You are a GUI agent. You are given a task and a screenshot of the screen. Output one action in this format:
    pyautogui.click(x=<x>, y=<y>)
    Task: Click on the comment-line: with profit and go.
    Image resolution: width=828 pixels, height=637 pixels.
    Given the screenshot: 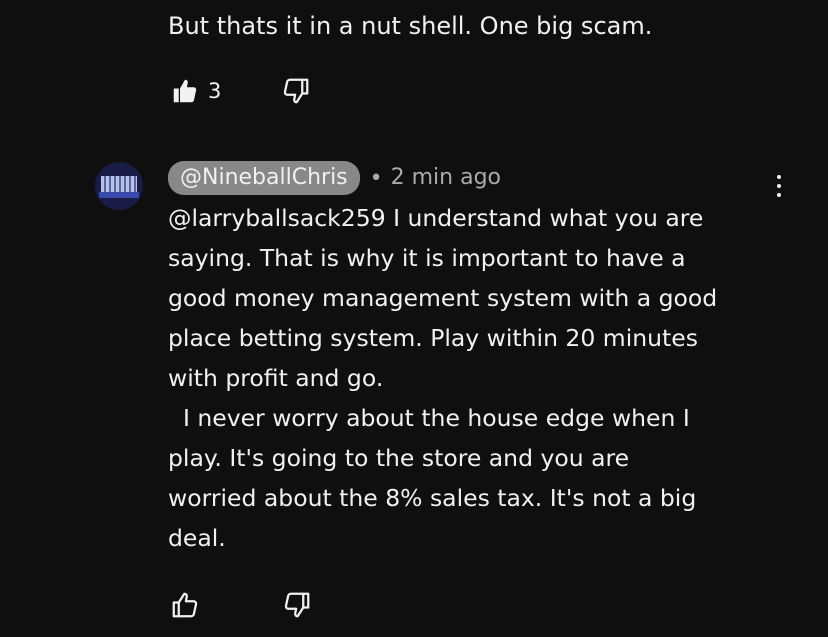 What is the action you would take?
    pyautogui.click(x=276, y=378)
    